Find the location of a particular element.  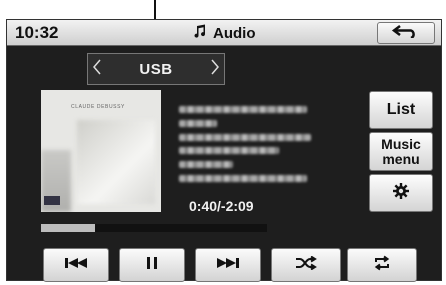

skip-previous-icon is located at coordinates (76, 265).